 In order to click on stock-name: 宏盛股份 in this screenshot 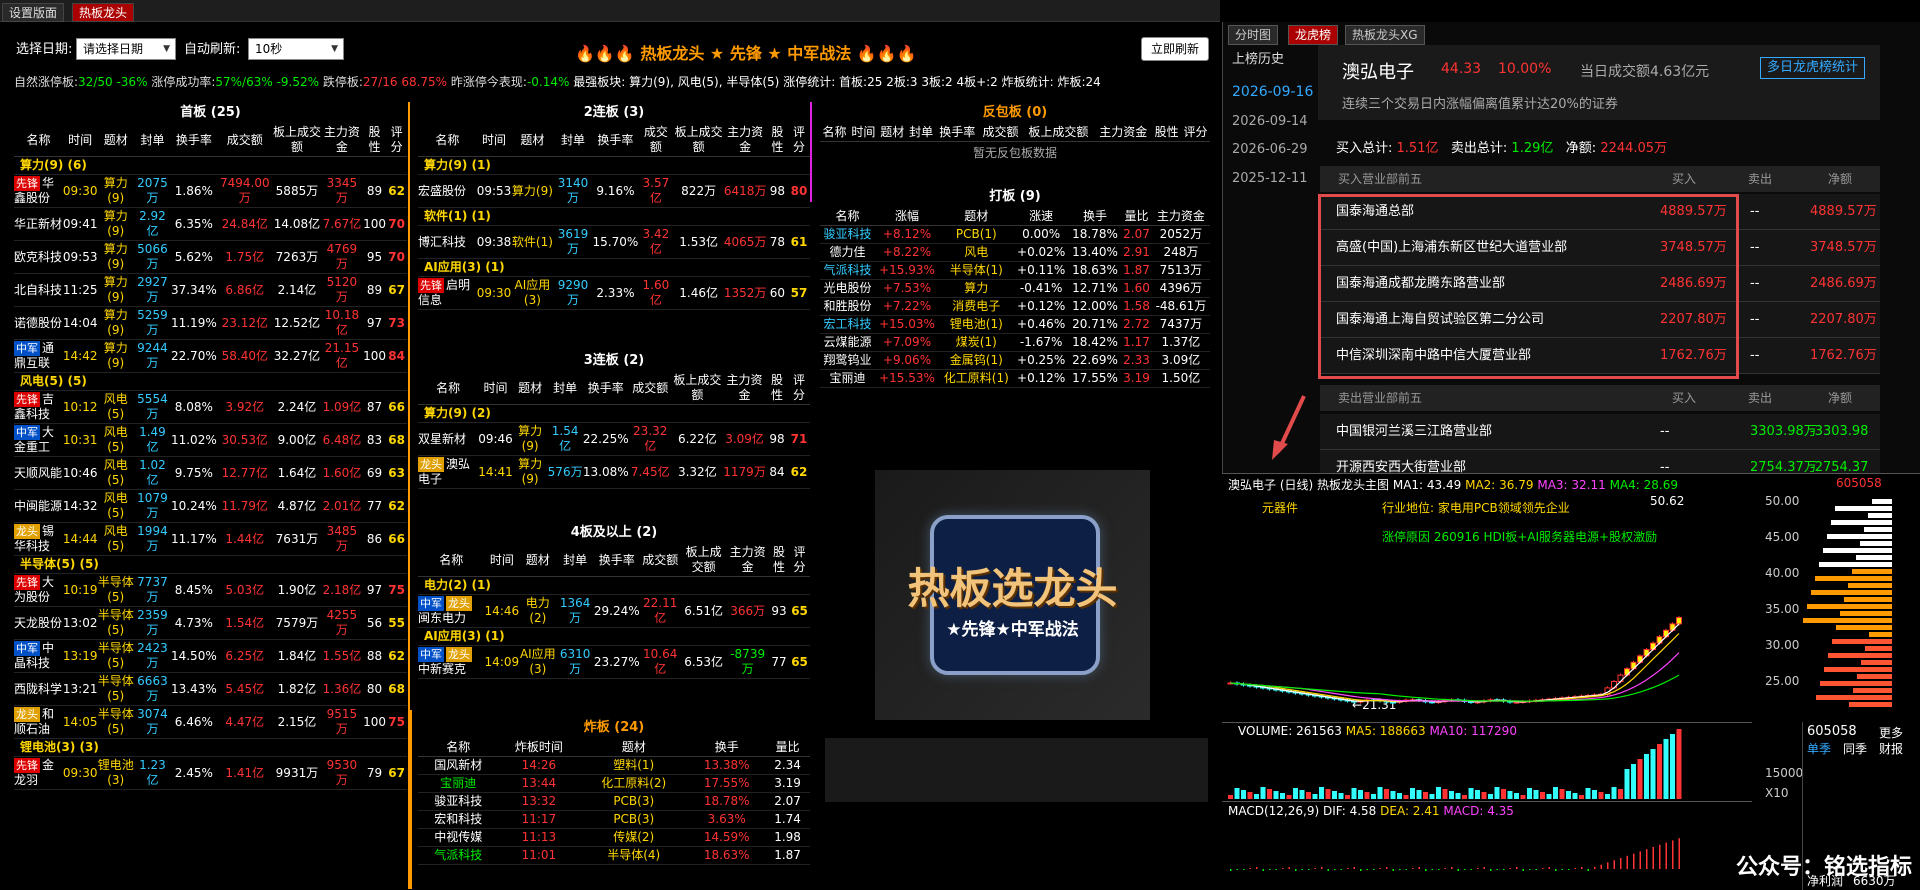, I will do `click(447, 191)`.